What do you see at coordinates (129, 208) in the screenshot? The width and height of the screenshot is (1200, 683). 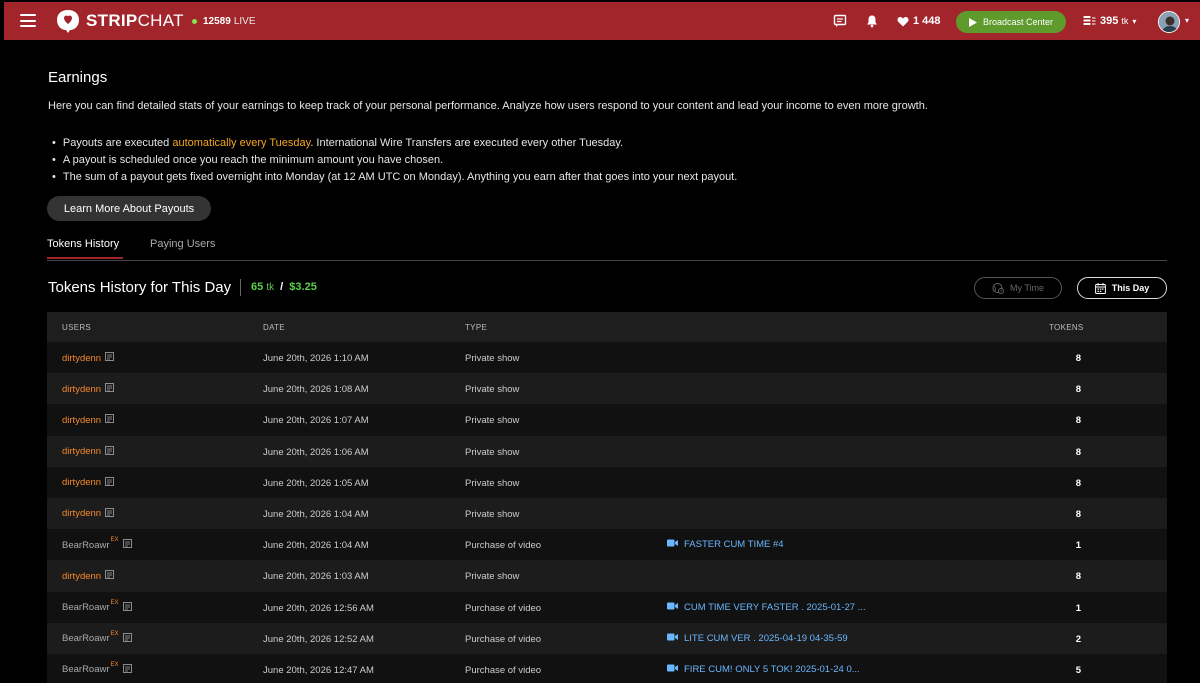 I see `learn-more-payouts-button: Learn More About Payouts` at bounding box center [129, 208].